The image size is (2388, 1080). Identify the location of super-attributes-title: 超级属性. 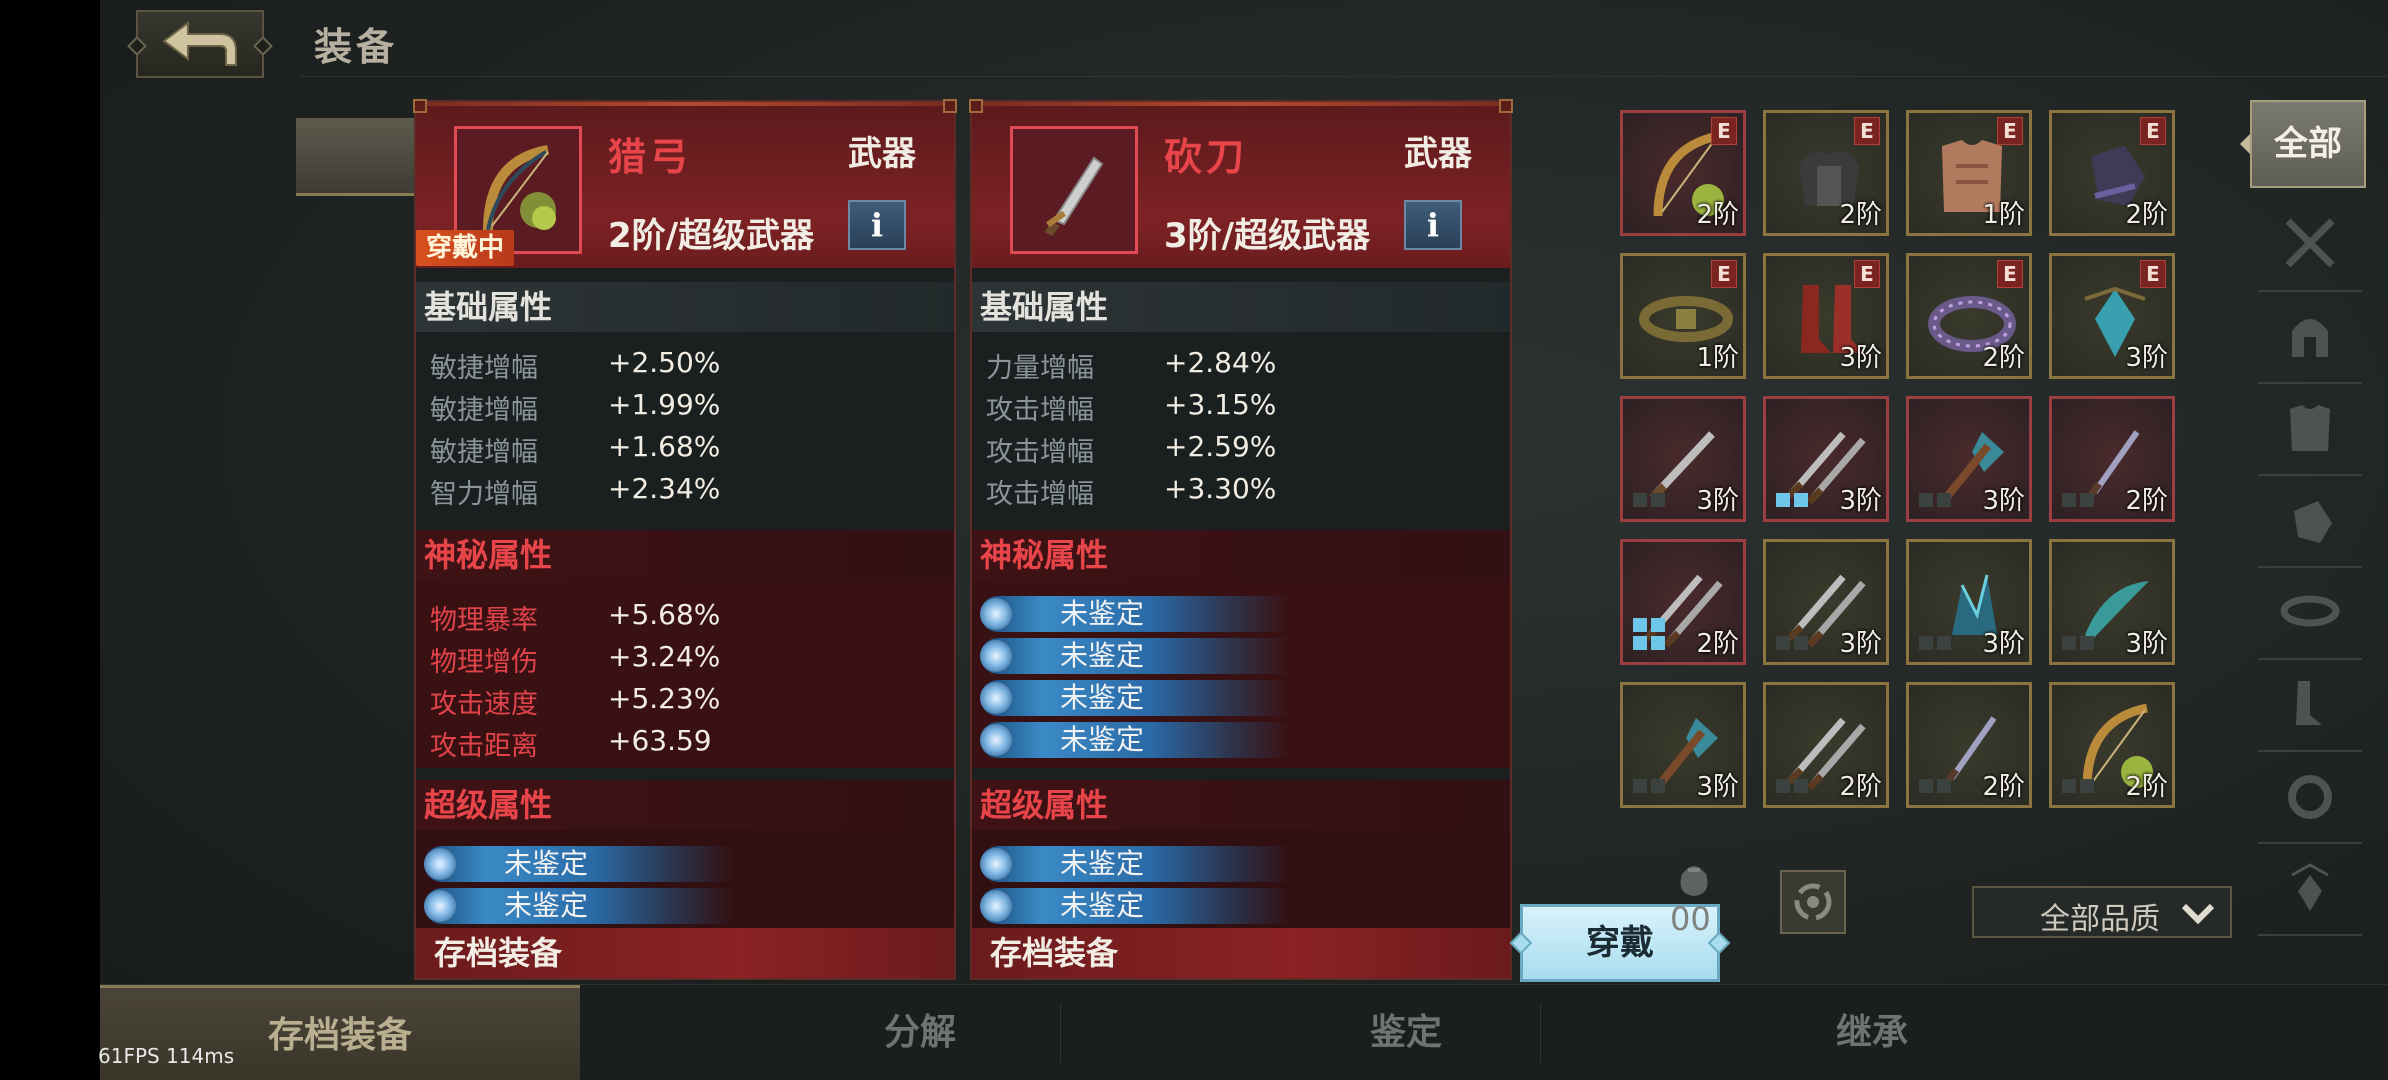
(1241, 805).